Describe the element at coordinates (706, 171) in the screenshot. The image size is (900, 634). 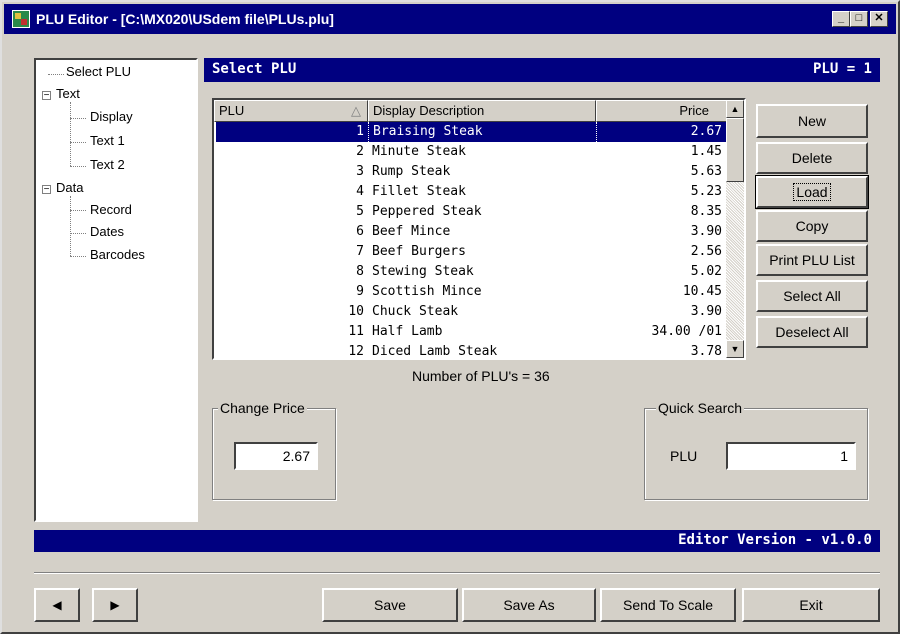
I see `table-cell-price: 5.63` at that location.